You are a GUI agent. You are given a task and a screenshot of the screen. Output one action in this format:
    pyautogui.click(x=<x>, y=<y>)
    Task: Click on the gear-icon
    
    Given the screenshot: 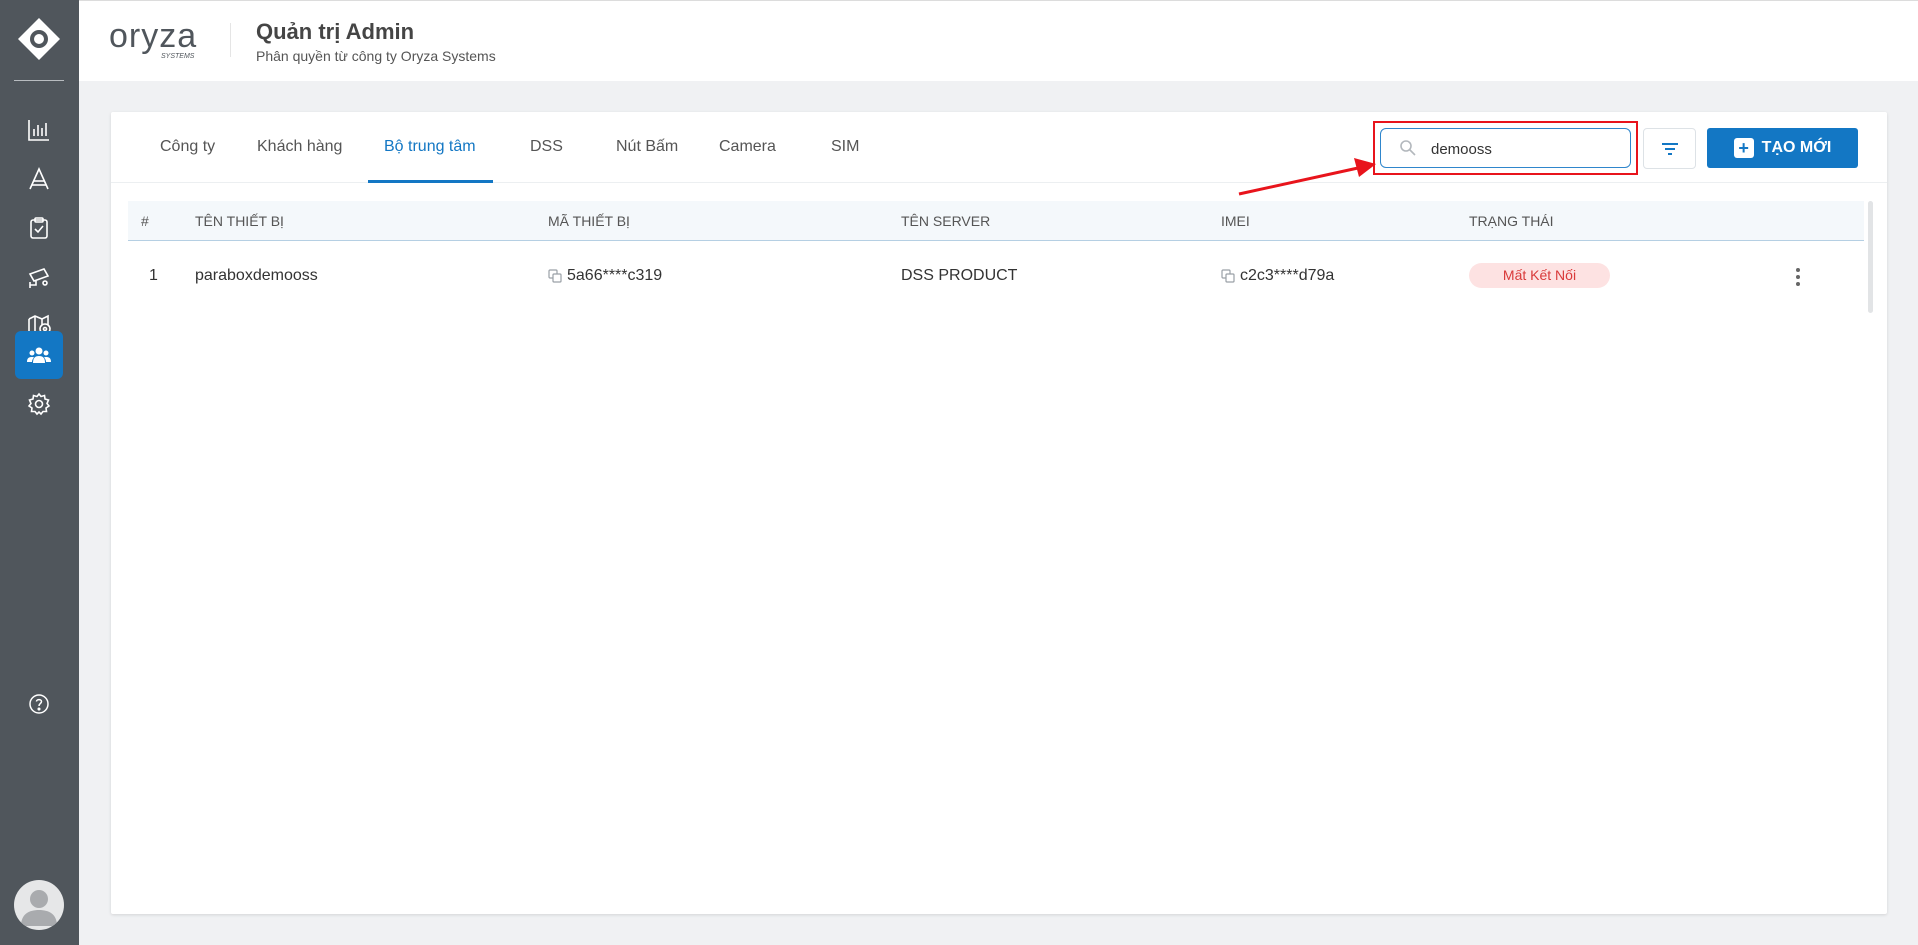 What is the action you would take?
    pyautogui.click(x=39, y=404)
    